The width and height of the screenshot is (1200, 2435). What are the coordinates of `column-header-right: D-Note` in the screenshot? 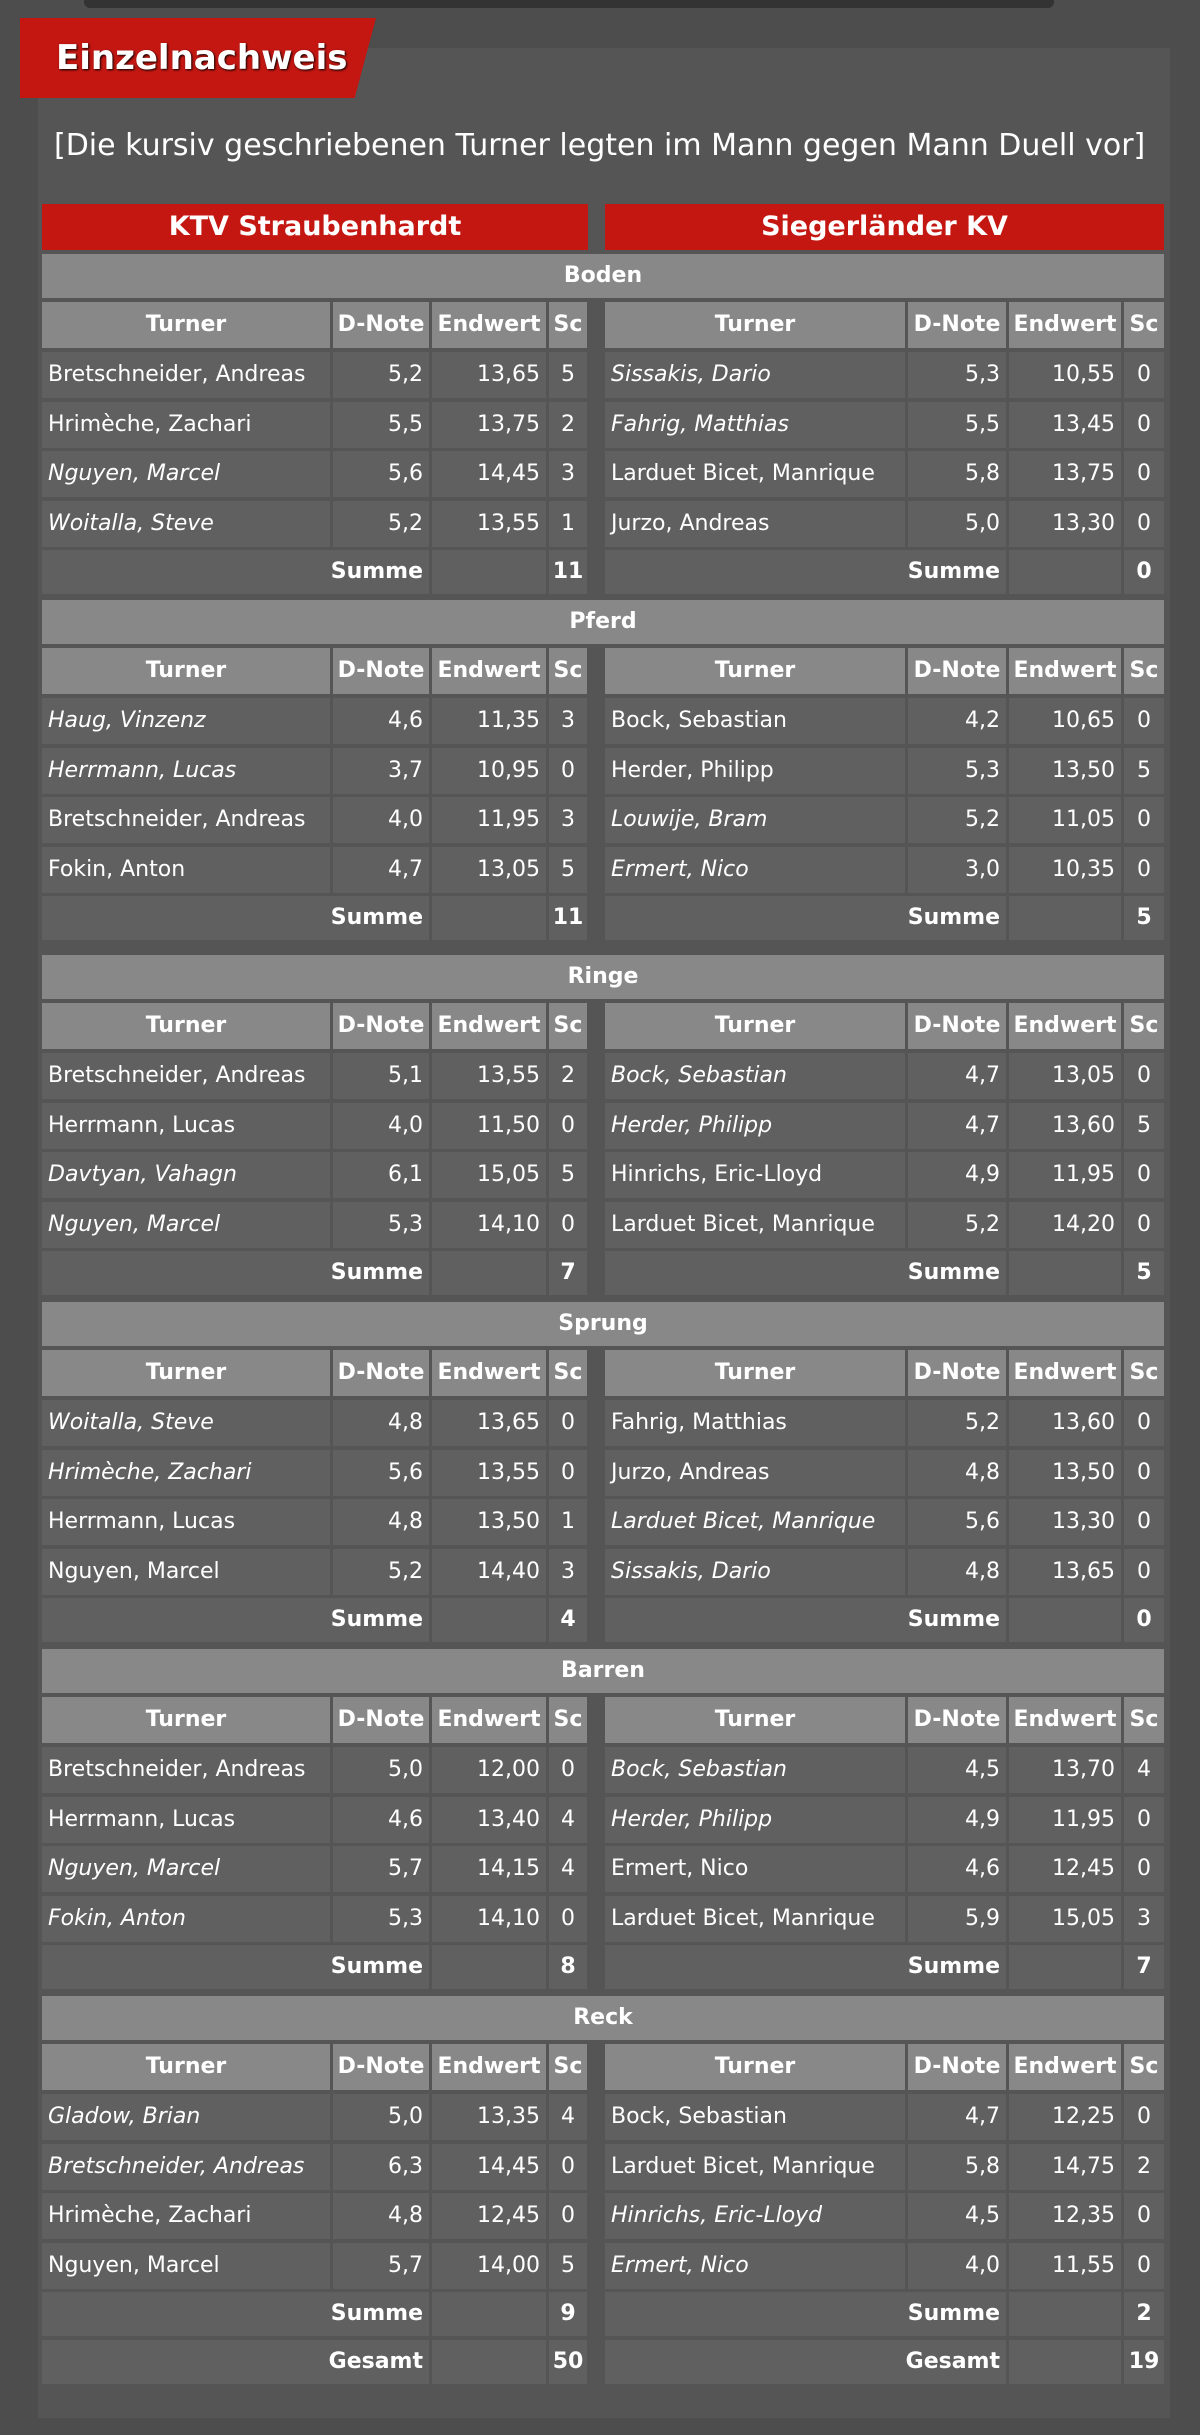 It's located at (957, 671).